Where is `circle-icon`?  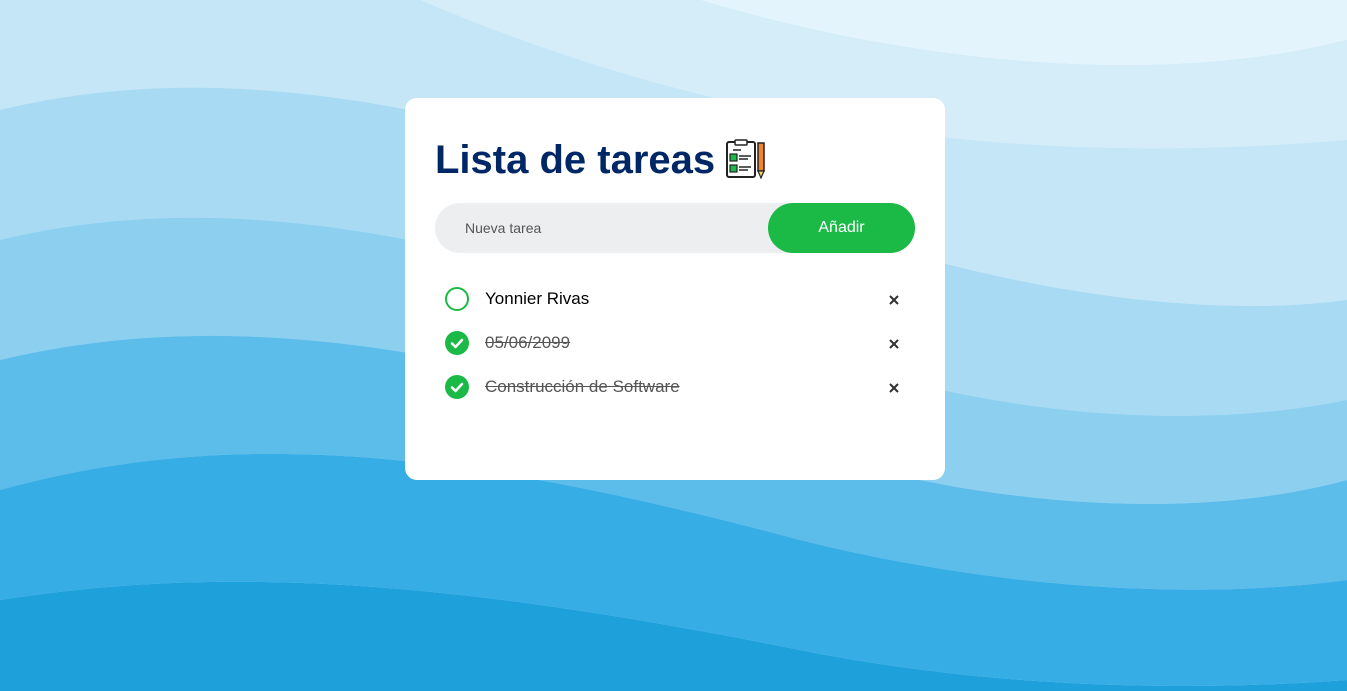
circle-icon is located at coordinates (457, 299).